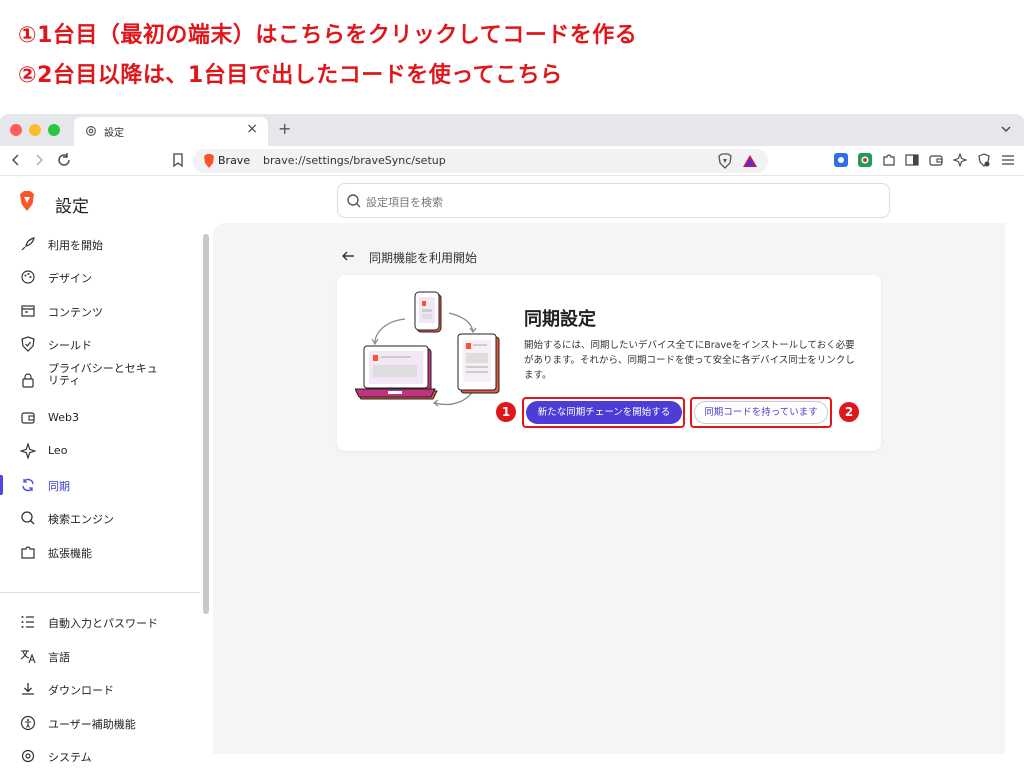 This screenshot has width=1024, height=772. What do you see at coordinates (427, 349) in the screenshot?
I see `sync-devices-illustration` at bounding box center [427, 349].